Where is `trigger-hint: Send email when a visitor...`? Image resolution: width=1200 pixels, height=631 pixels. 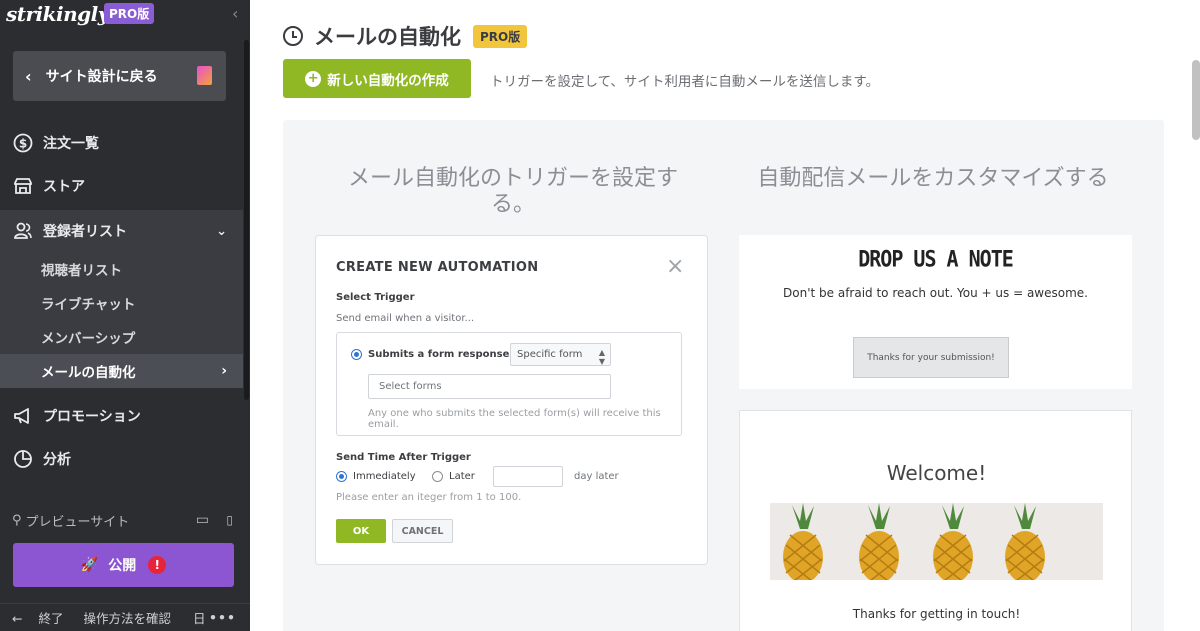 trigger-hint: Send email when a visitor... is located at coordinates (405, 318).